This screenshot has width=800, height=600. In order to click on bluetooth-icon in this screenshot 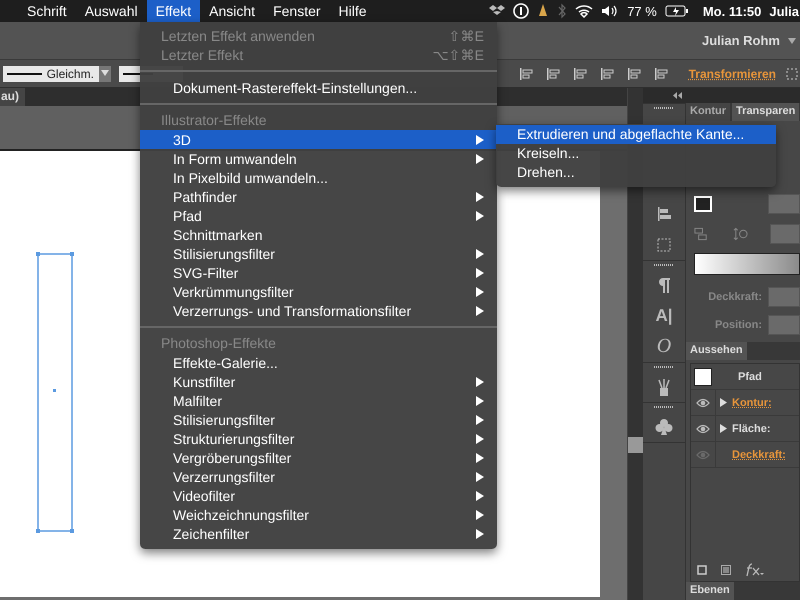, I will do `click(562, 11)`.